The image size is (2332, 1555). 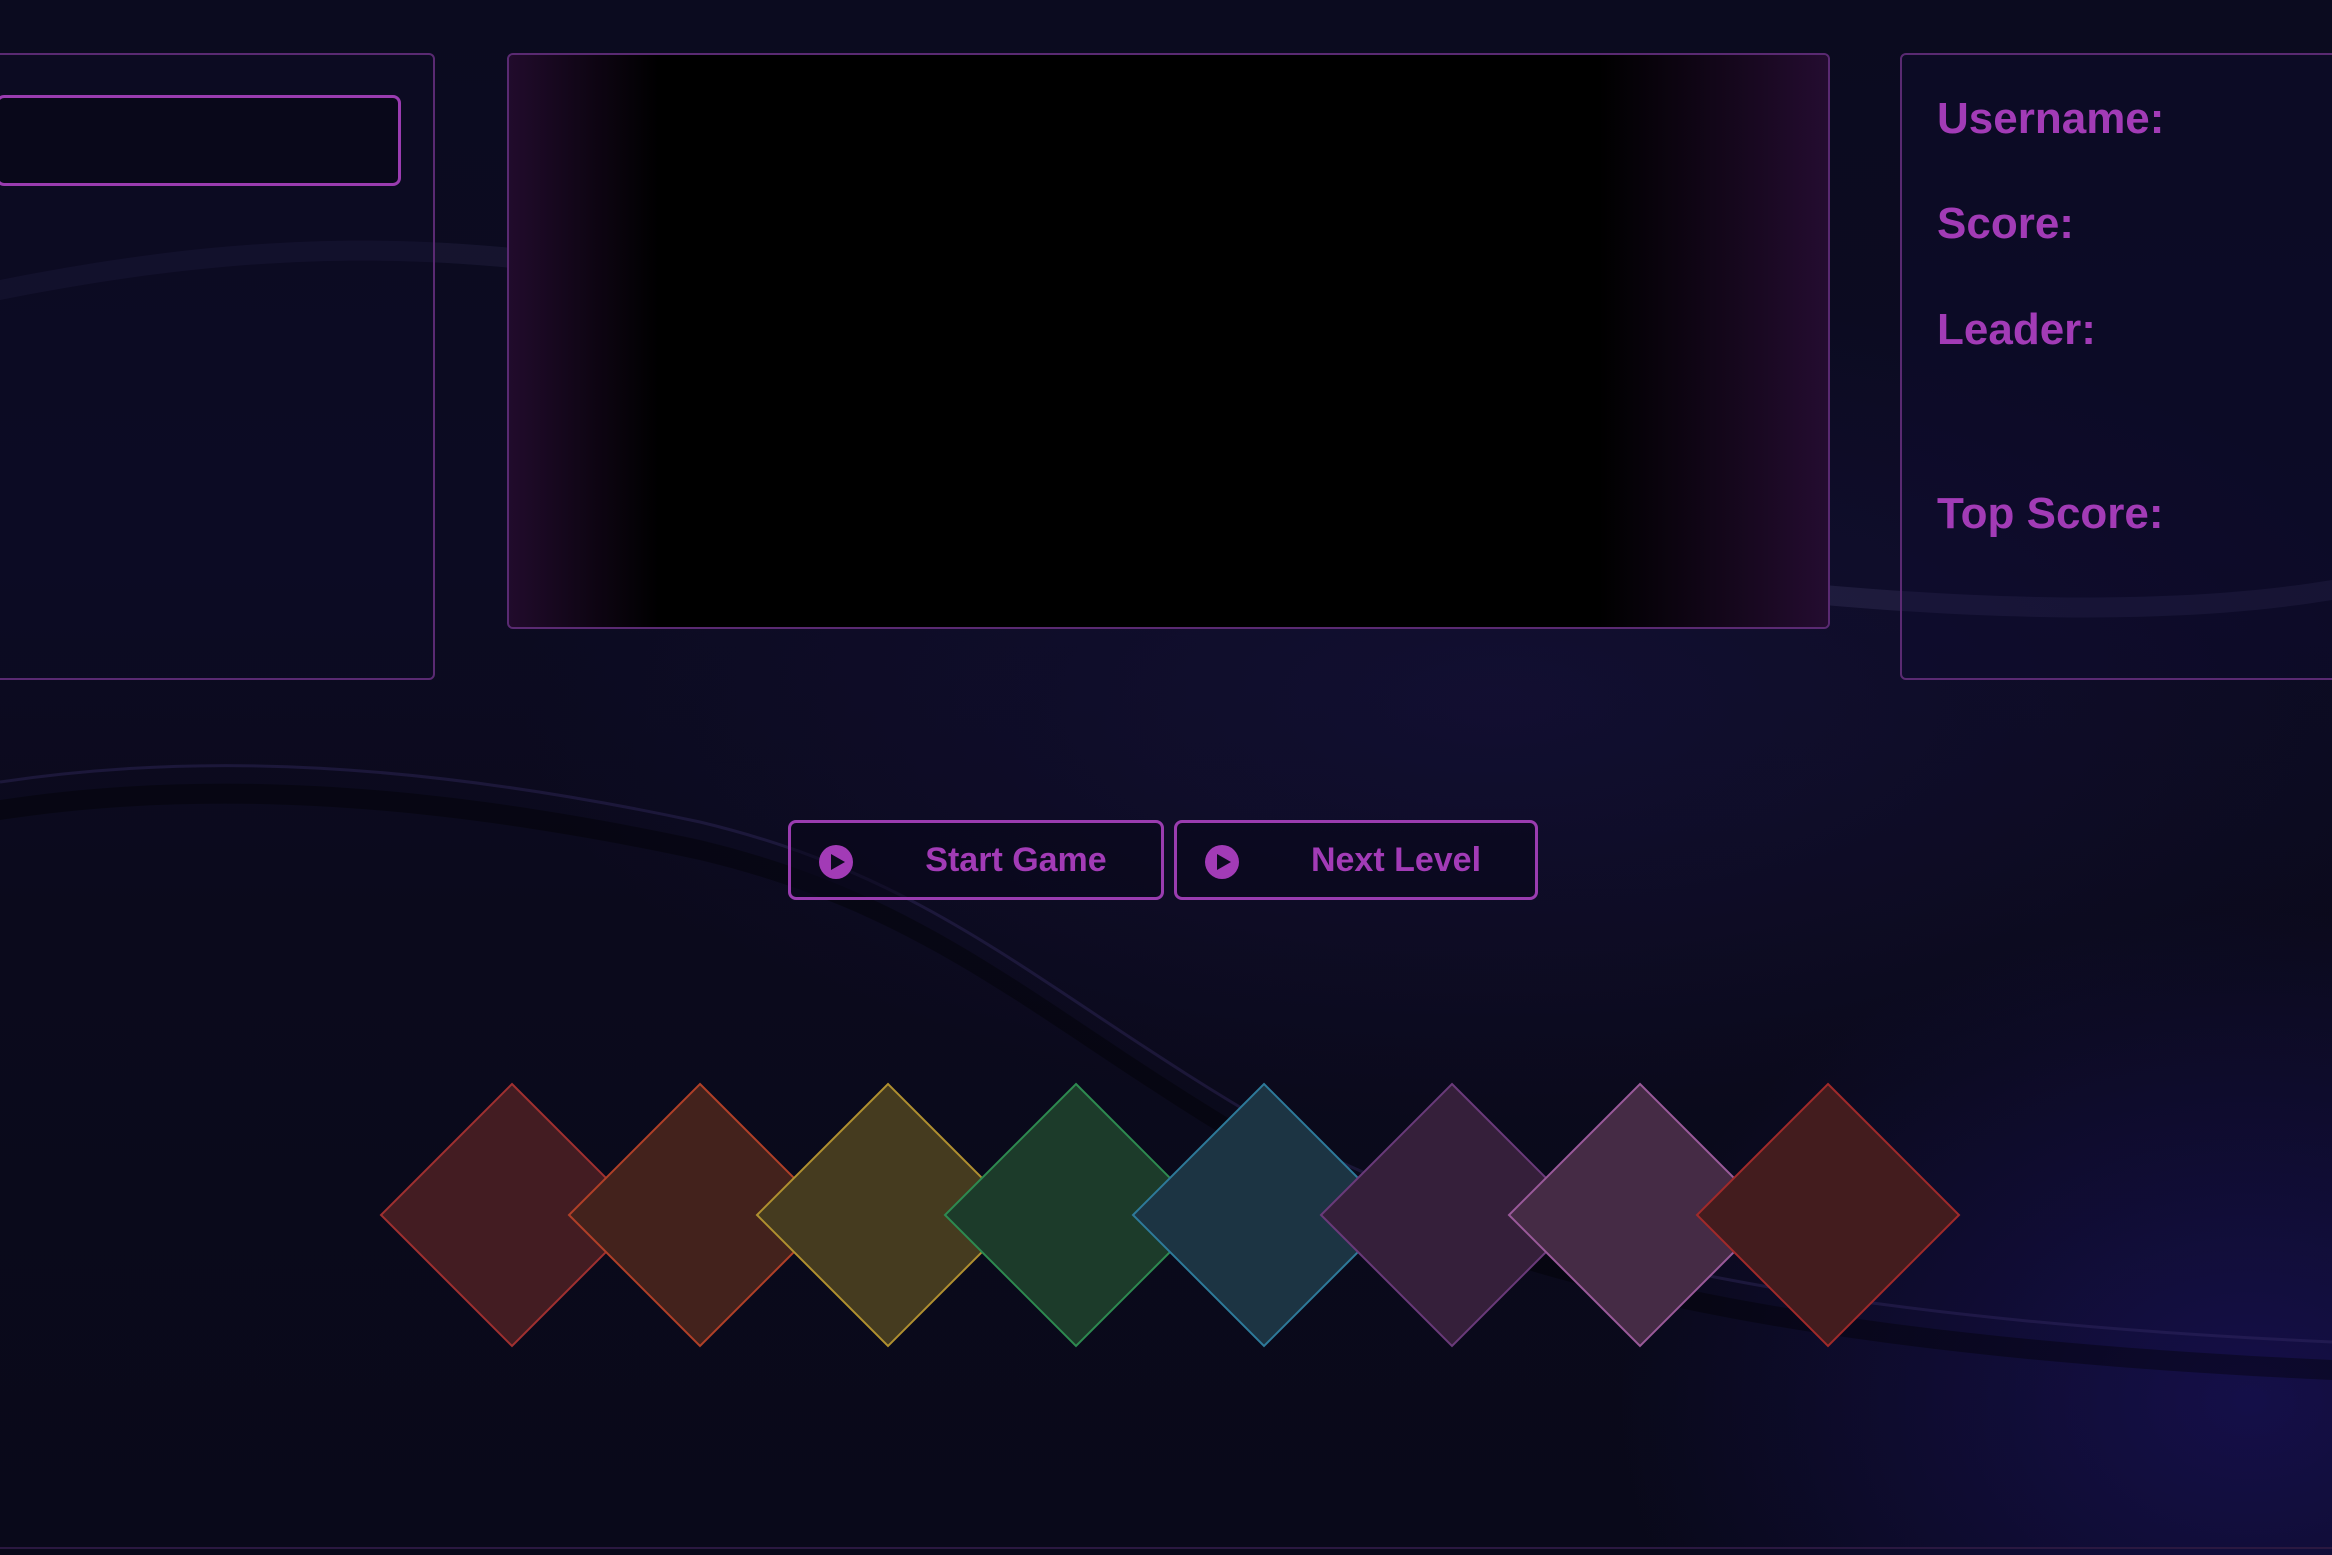 I want to click on screen-edge-glow-right, so click(x=1713, y=341).